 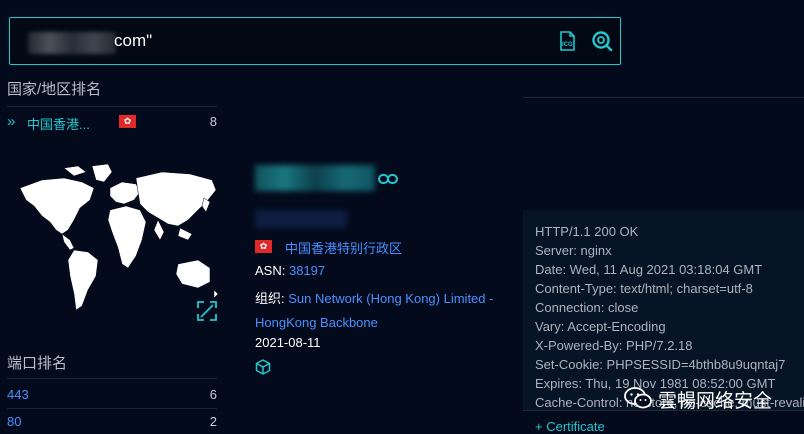 What do you see at coordinates (388, 179) in the screenshot?
I see `link-icon` at bounding box center [388, 179].